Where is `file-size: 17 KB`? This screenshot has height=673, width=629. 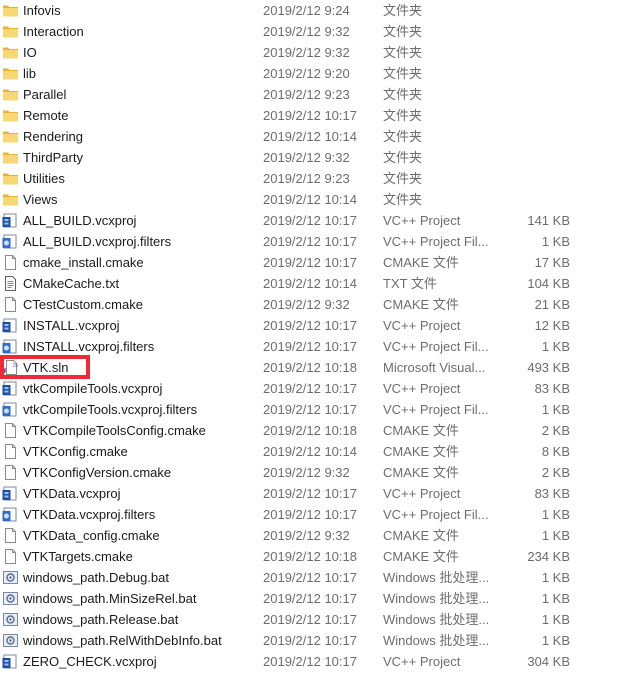
file-size: 17 KB is located at coordinates (552, 262).